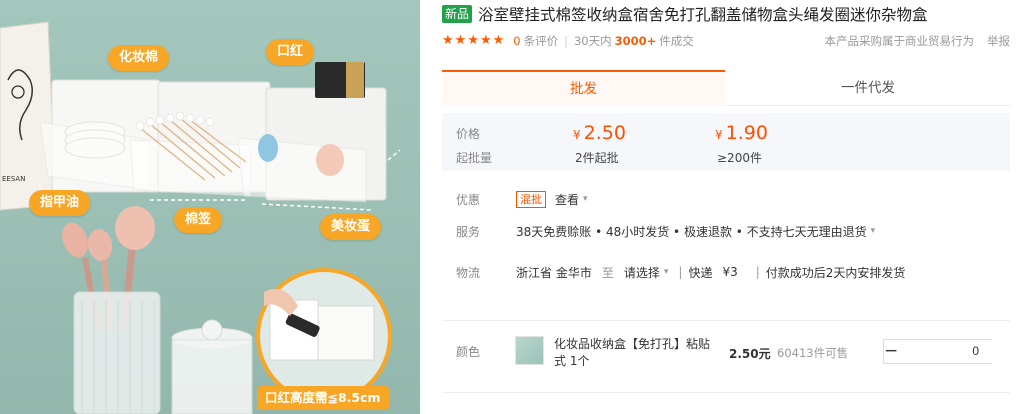 The height and width of the screenshot is (414, 1024). I want to click on moq-tier-2: ≥200件, so click(739, 158).